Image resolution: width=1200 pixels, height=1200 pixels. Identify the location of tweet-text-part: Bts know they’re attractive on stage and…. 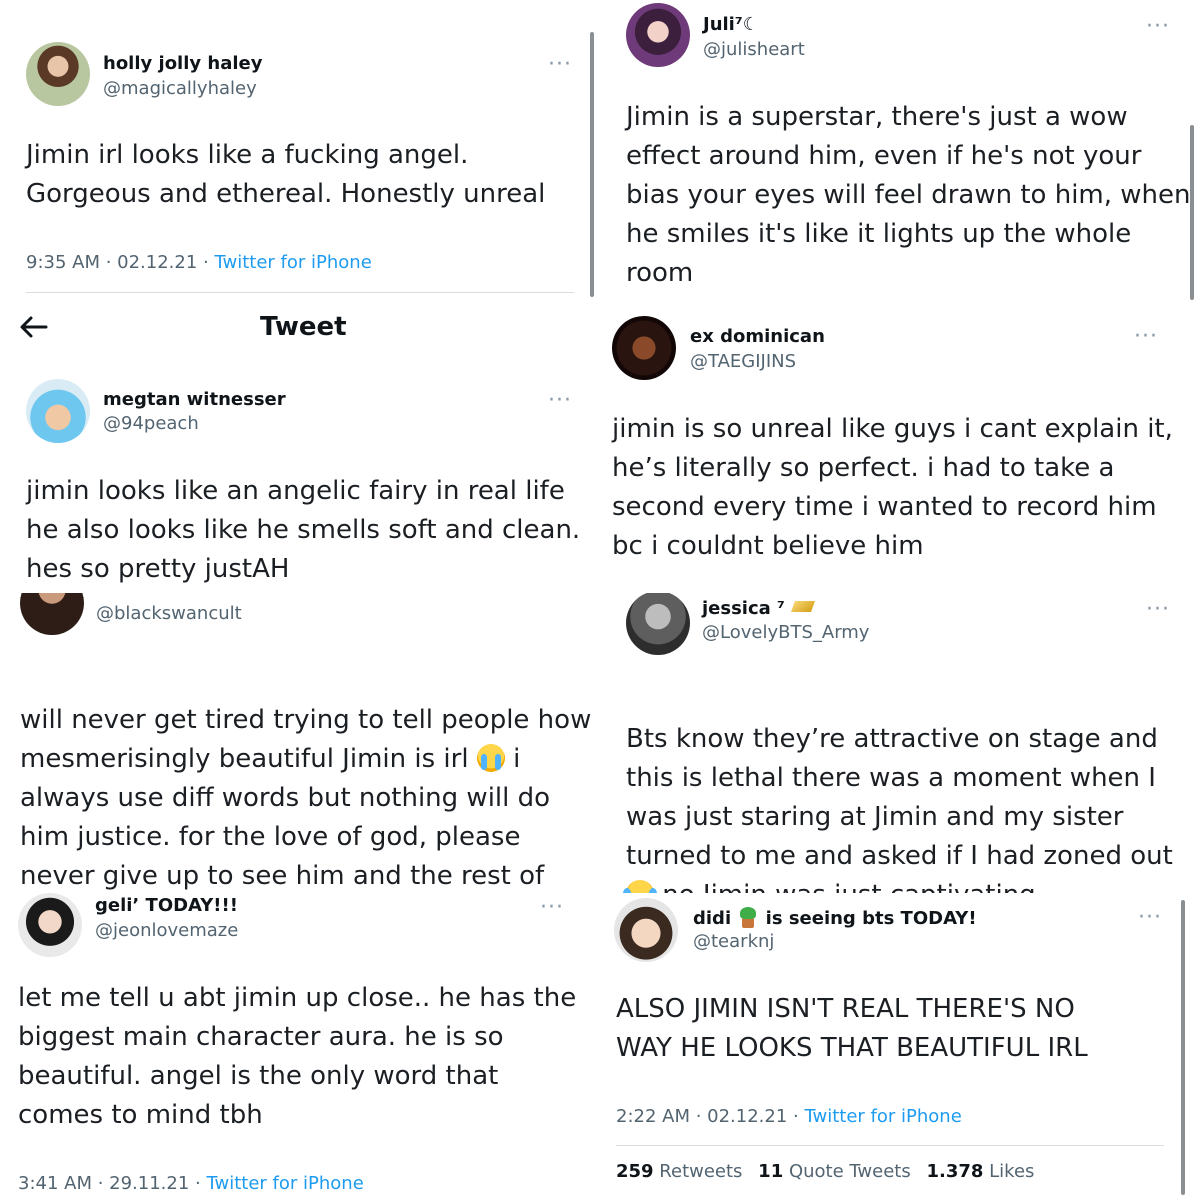
(899, 797).